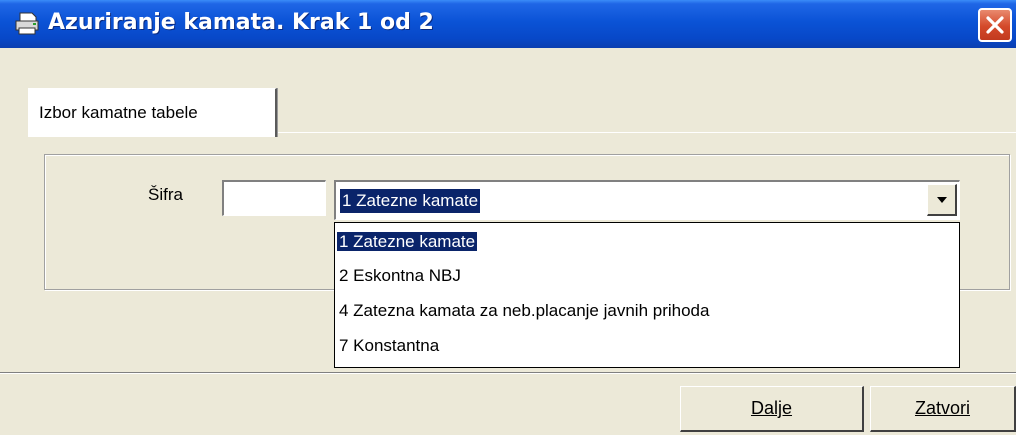 Image resolution: width=1016 pixels, height=435 pixels. What do you see at coordinates (241, 22) in the screenshot?
I see `window-title: Azuriranje kamata. Krak 1 od 2` at bounding box center [241, 22].